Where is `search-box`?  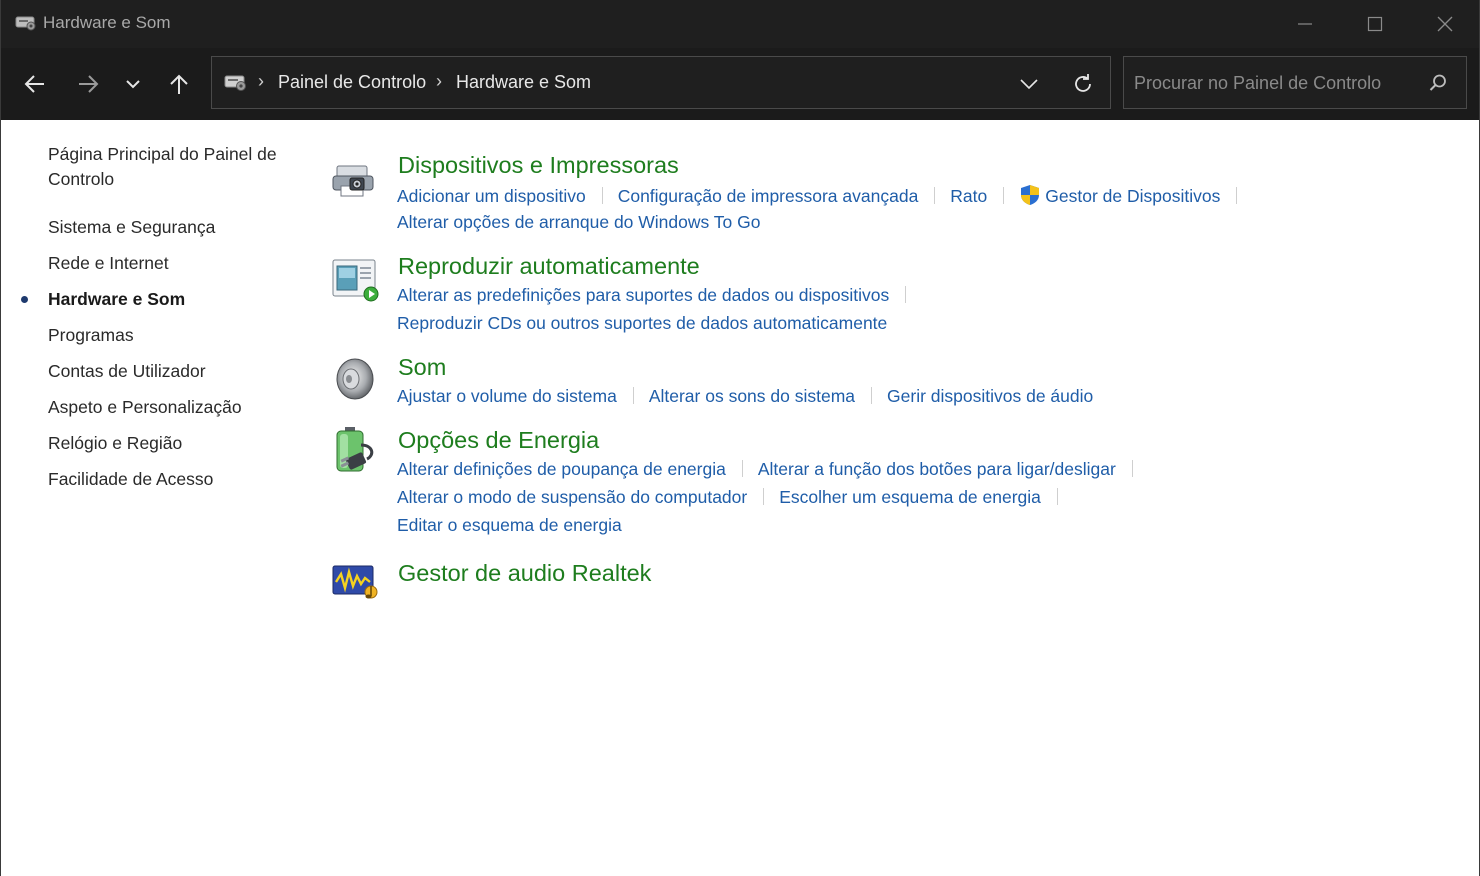
search-box is located at coordinates (1295, 83).